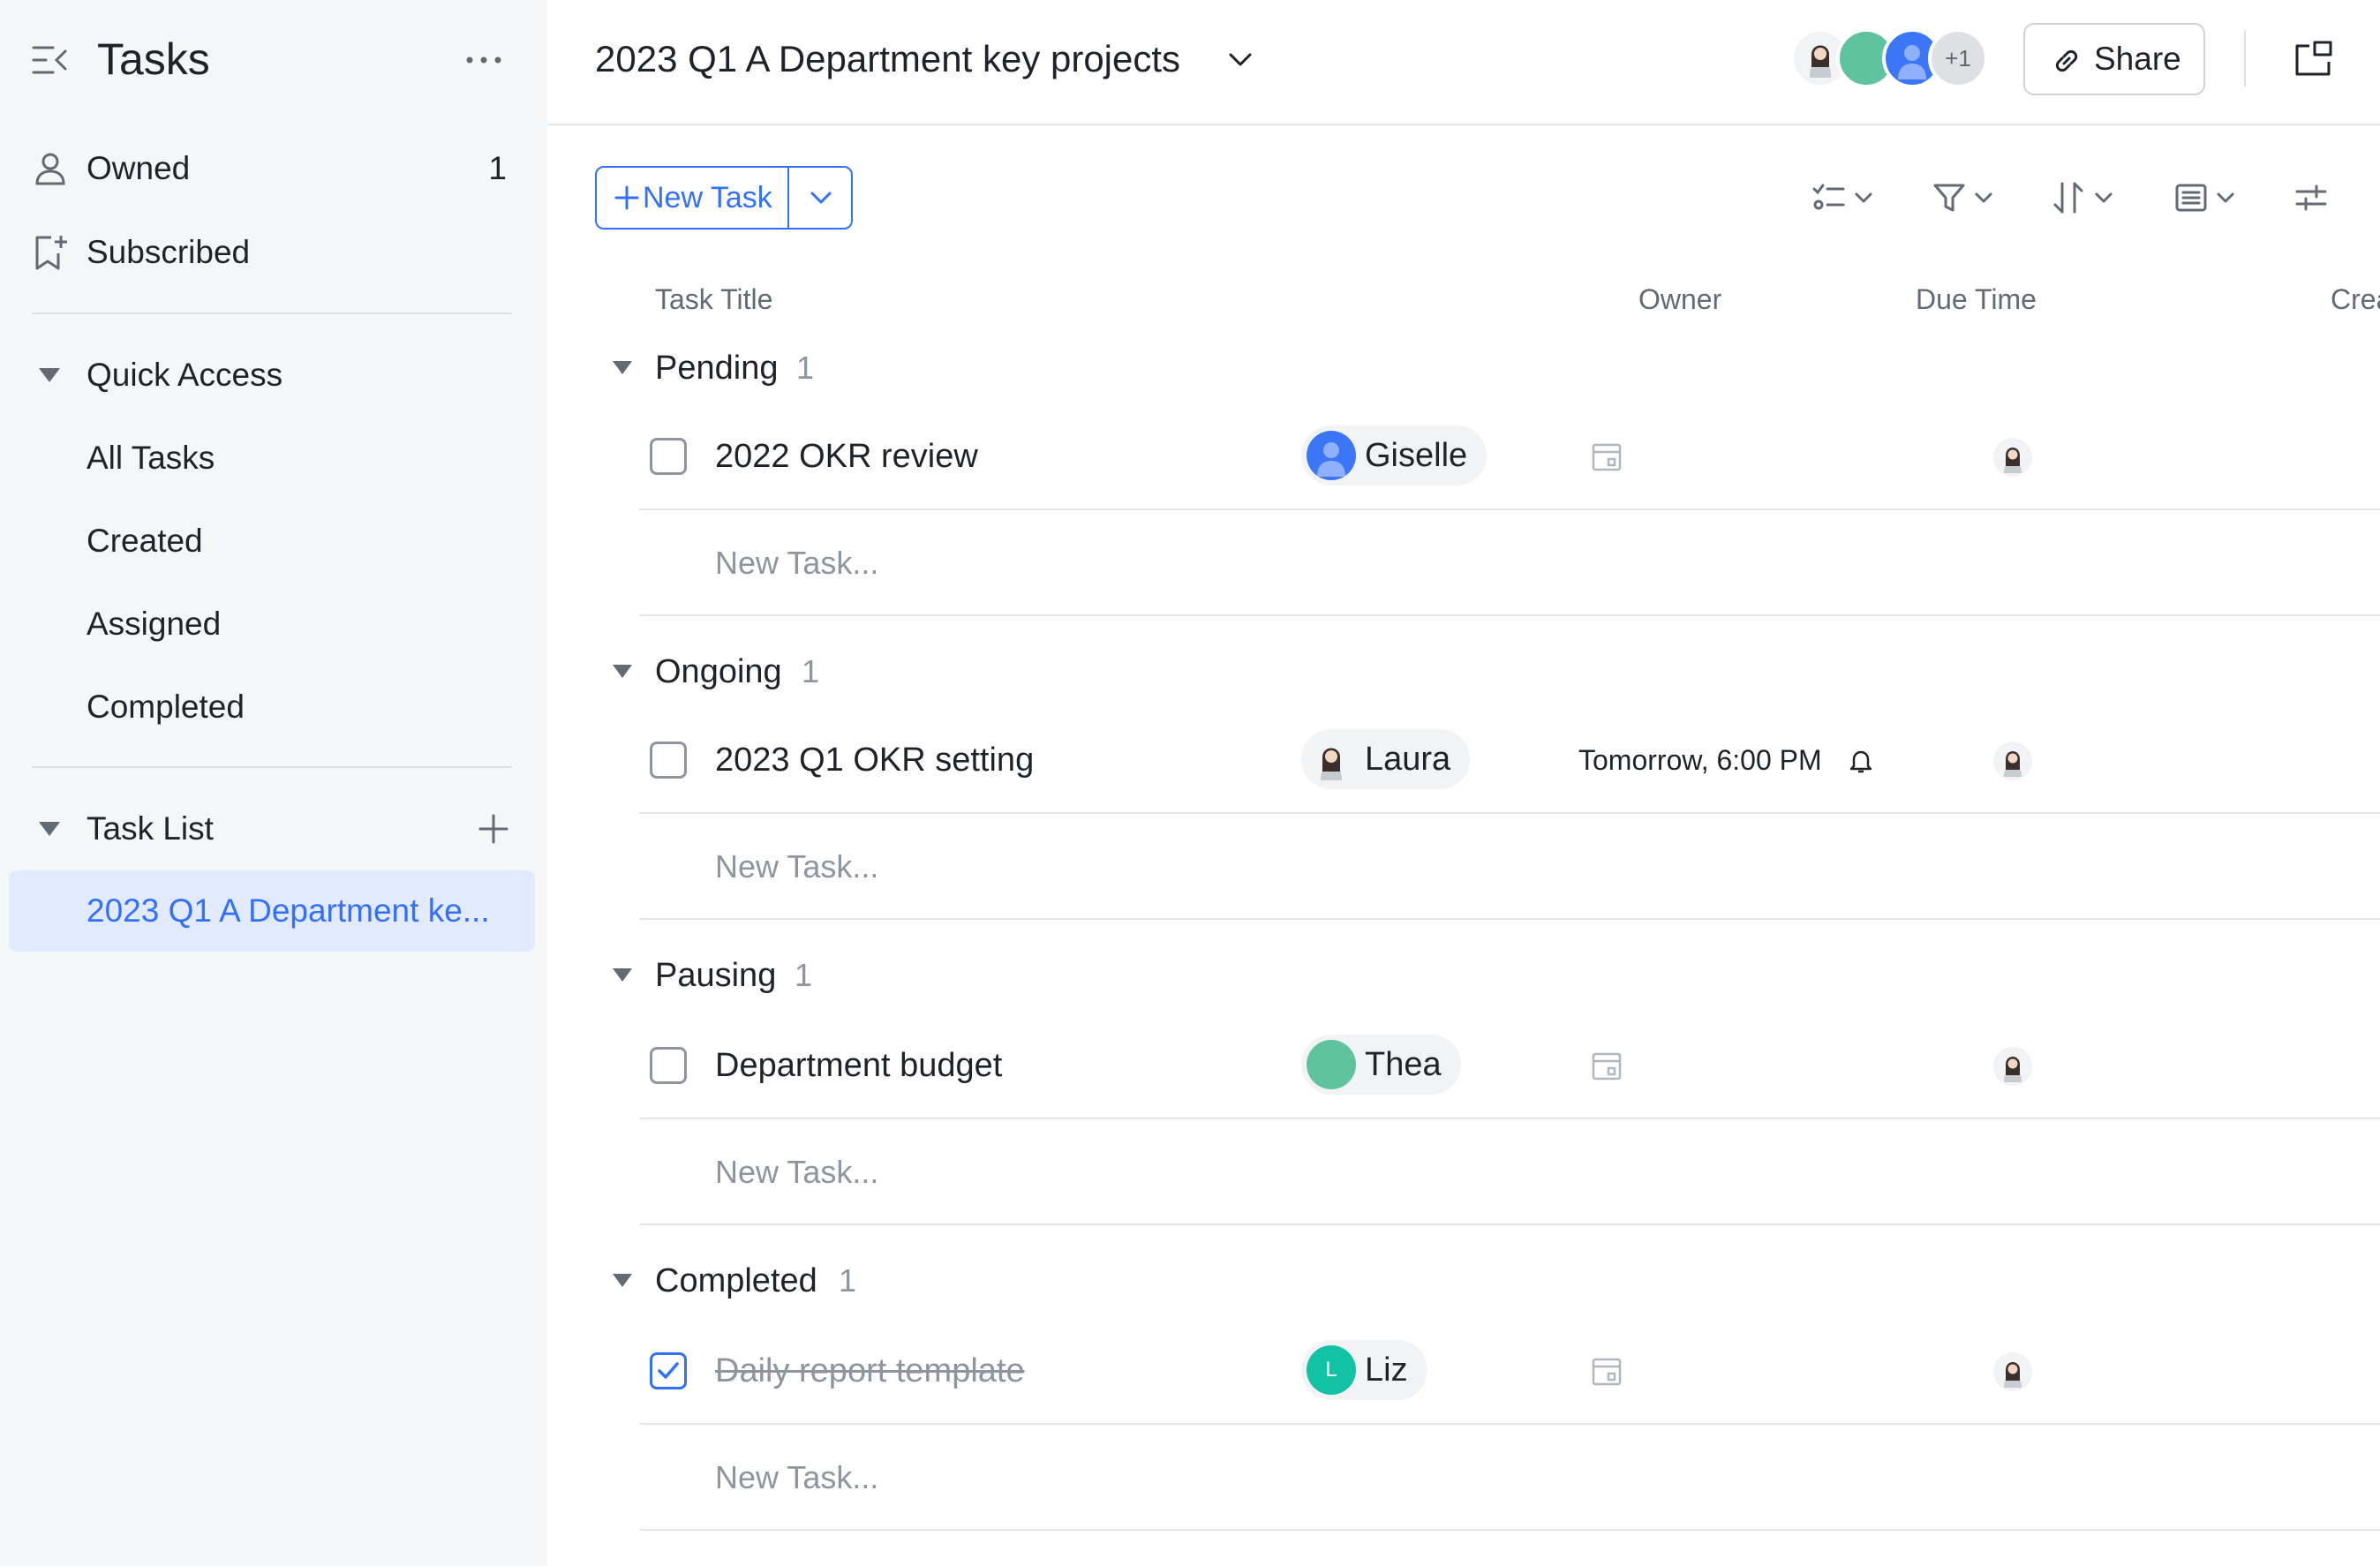 The height and width of the screenshot is (1566, 2380). Describe the element at coordinates (1700, 760) in the screenshot. I see `due-time: Tomorrow, 6:00 PM` at that location.